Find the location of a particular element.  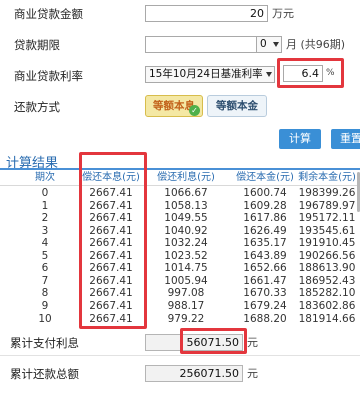

table-cell: 2 is located at coordinates (45, 218).